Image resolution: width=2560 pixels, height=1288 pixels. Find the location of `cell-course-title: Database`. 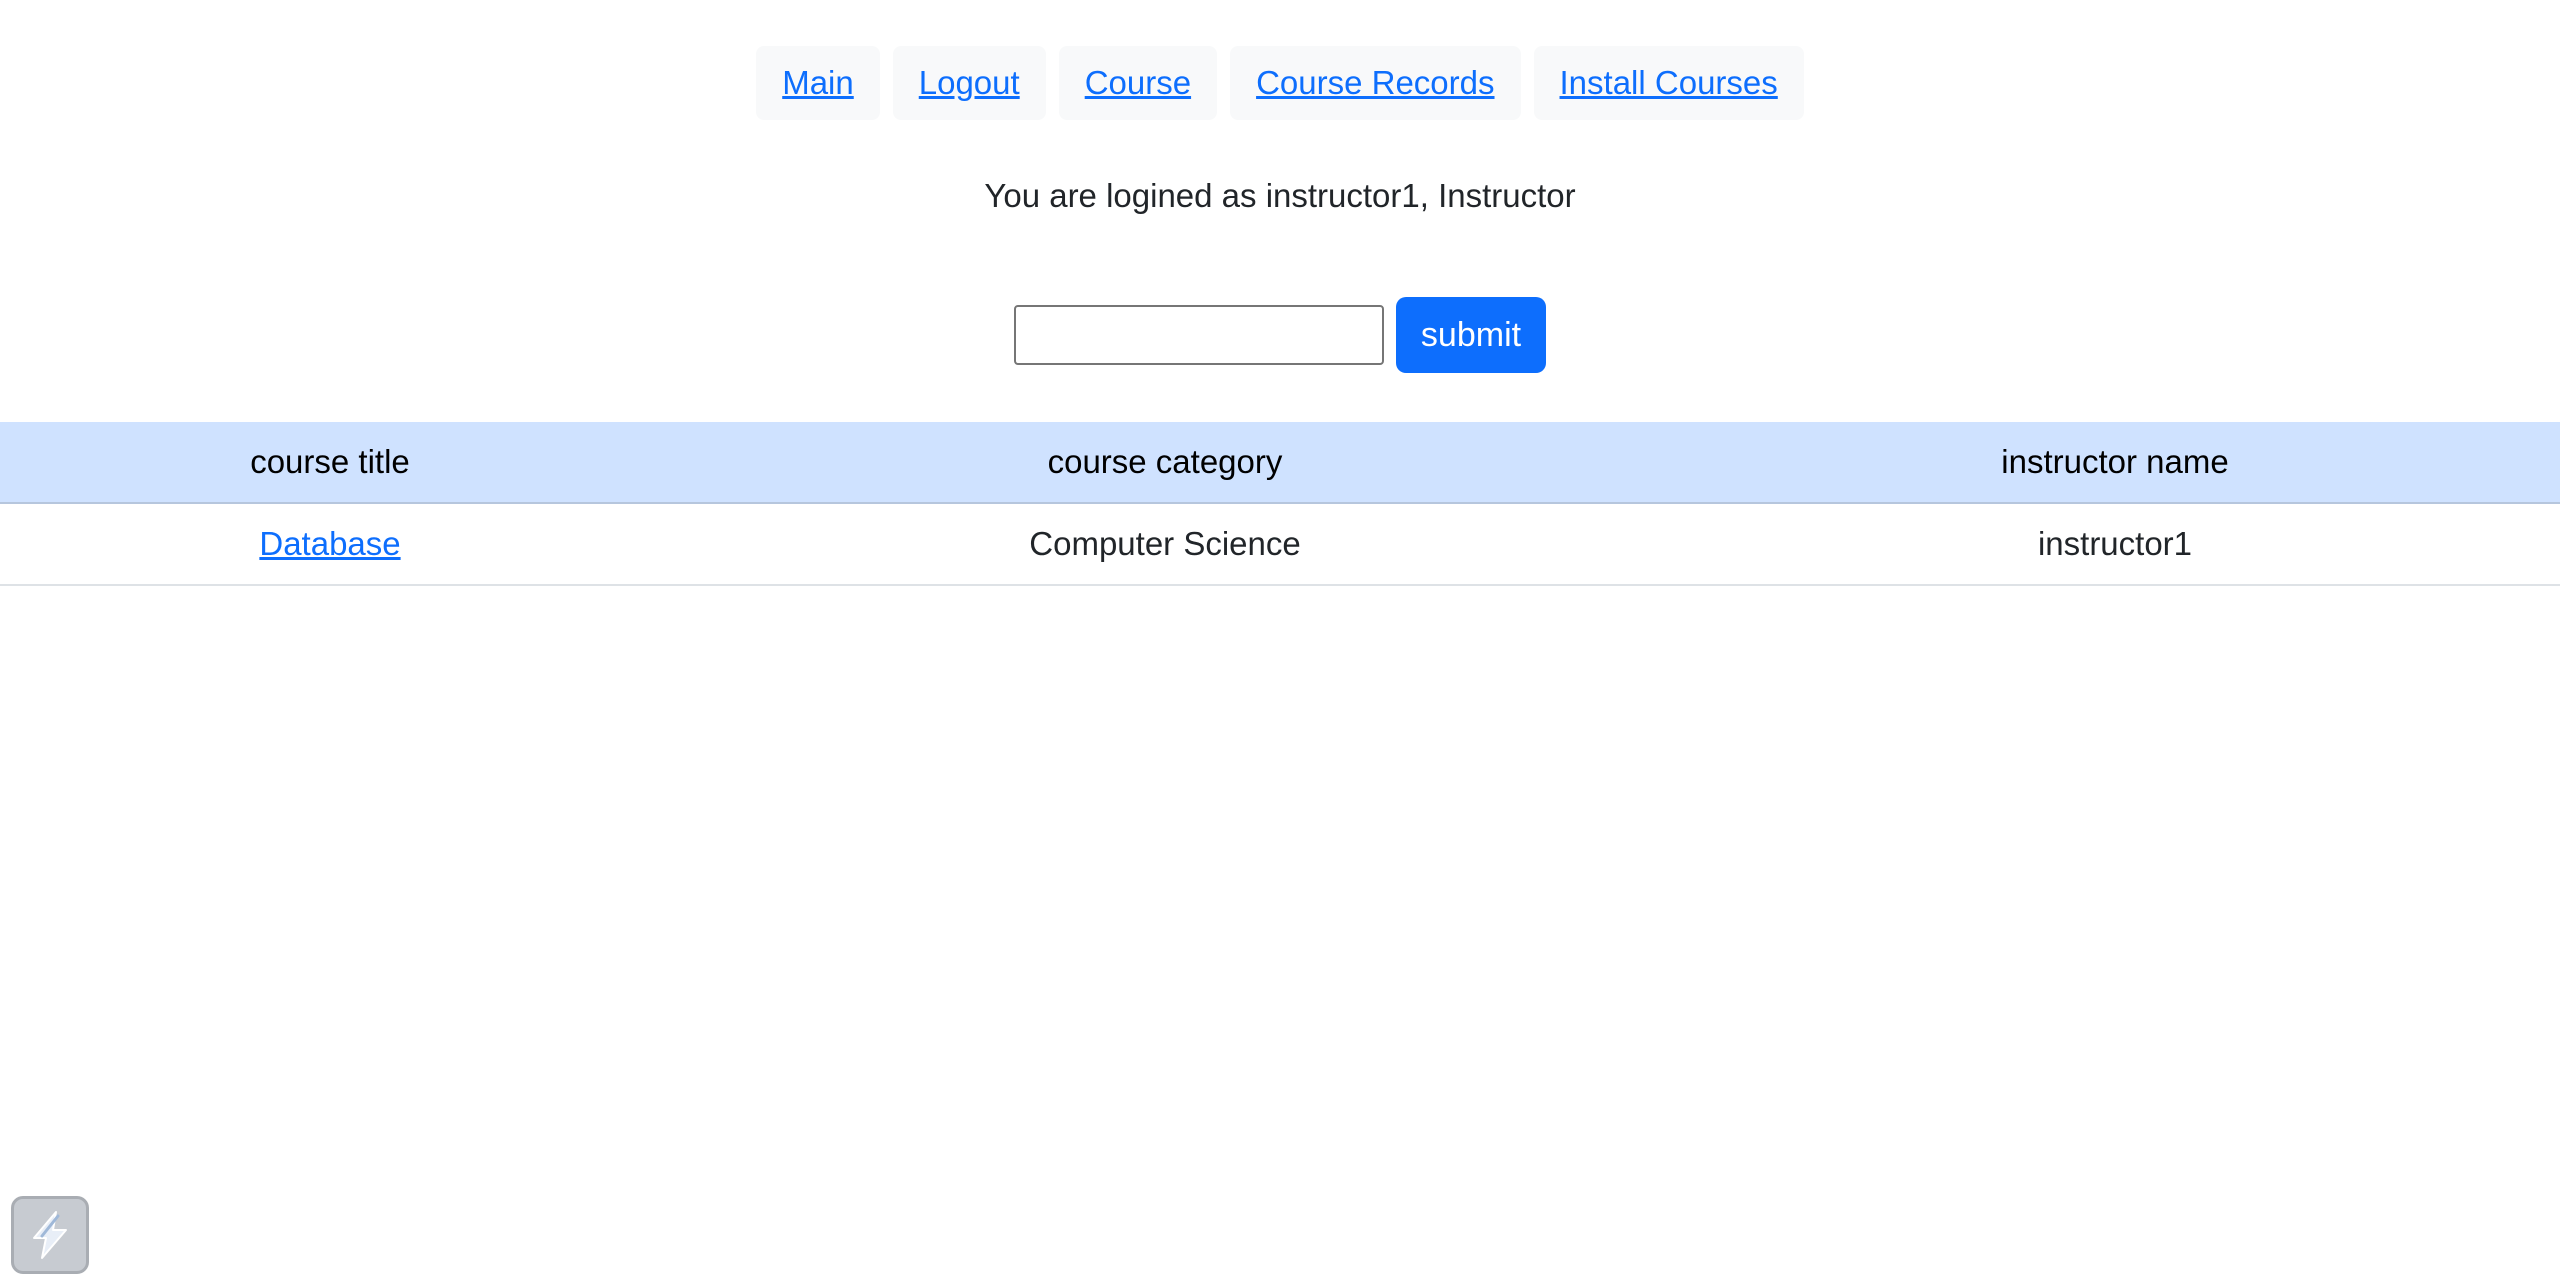

cell-course-title: Database is located at coordinates (330, 544).